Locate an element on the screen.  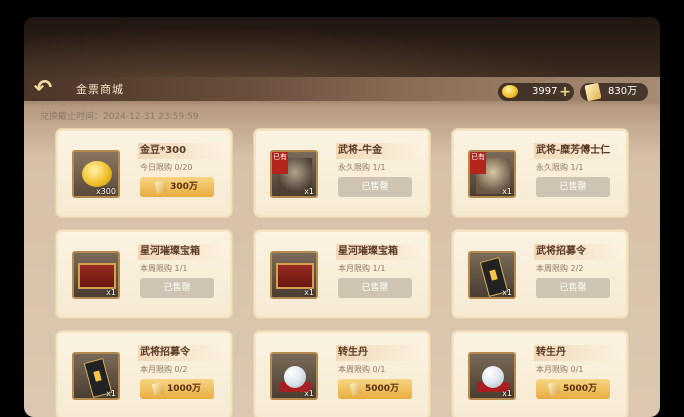
item-limit: 本周限购 2/2 is located at coordinates (560, 268).